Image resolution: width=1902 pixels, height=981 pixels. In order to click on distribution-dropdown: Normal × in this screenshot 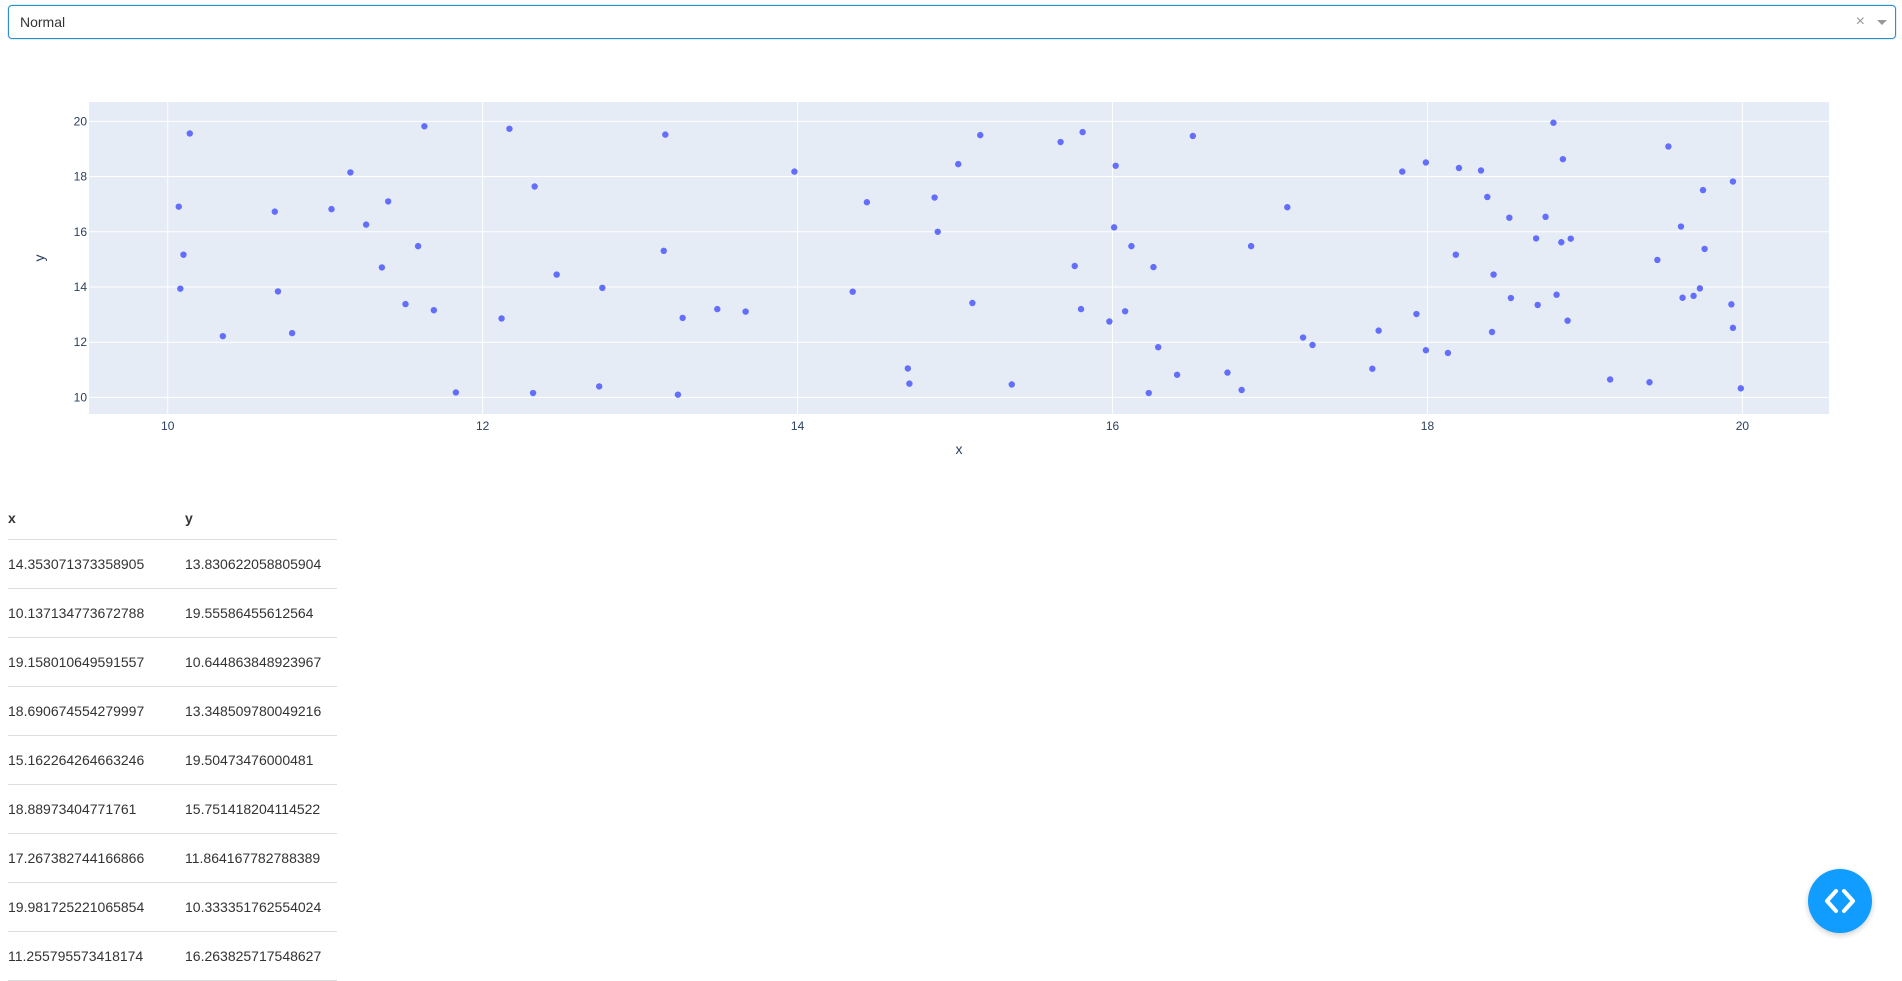, I will do `click(952, 22)`.